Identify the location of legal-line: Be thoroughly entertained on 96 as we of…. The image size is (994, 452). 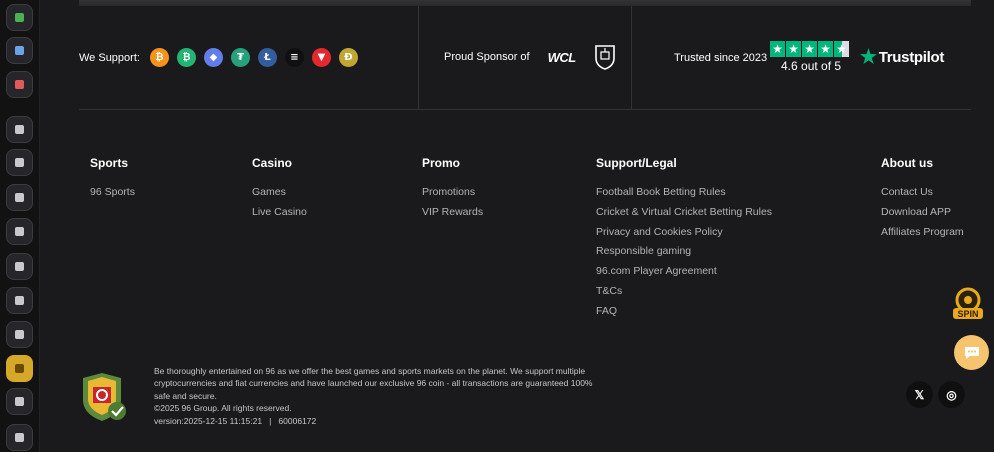
(370, 371).